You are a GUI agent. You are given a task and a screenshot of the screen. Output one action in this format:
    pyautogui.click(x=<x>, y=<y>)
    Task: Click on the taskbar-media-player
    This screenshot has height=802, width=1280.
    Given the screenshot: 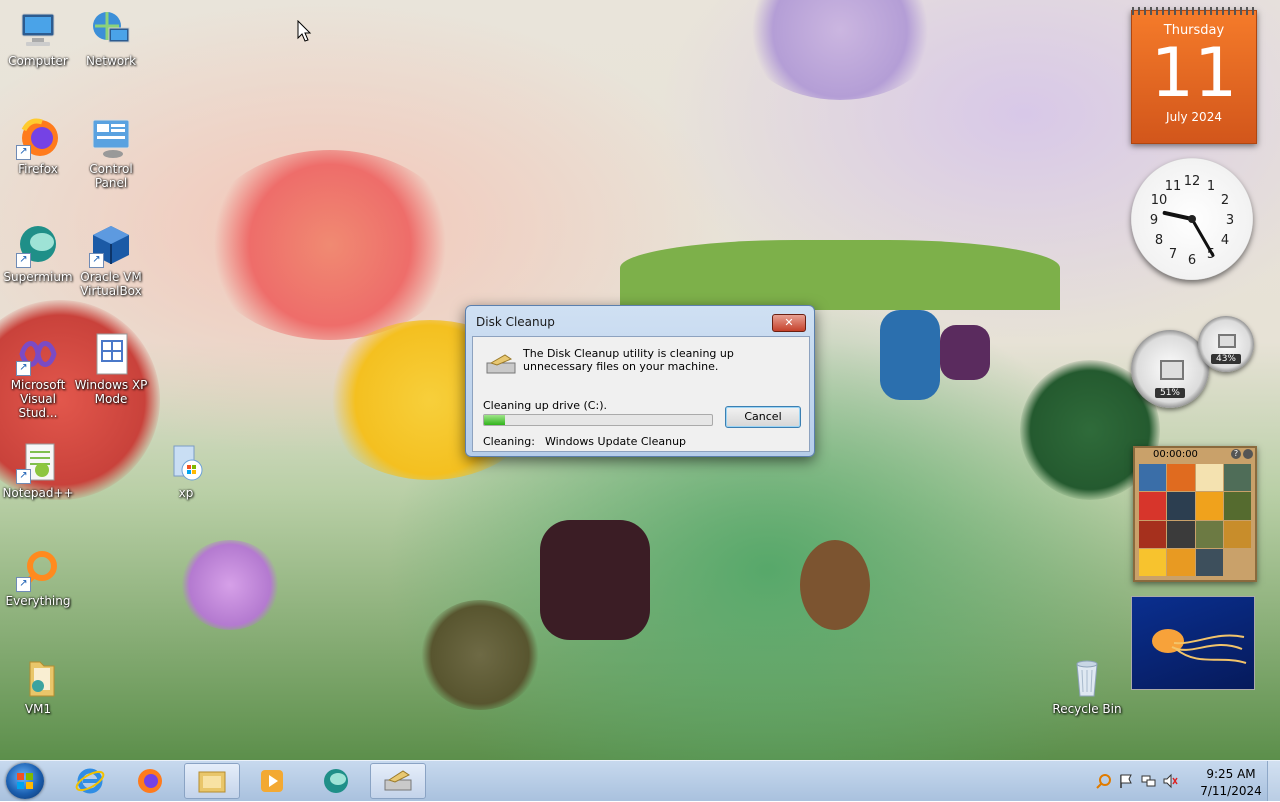 What is the action you would take?
    pyautogui.click(x=272, y=781)
    